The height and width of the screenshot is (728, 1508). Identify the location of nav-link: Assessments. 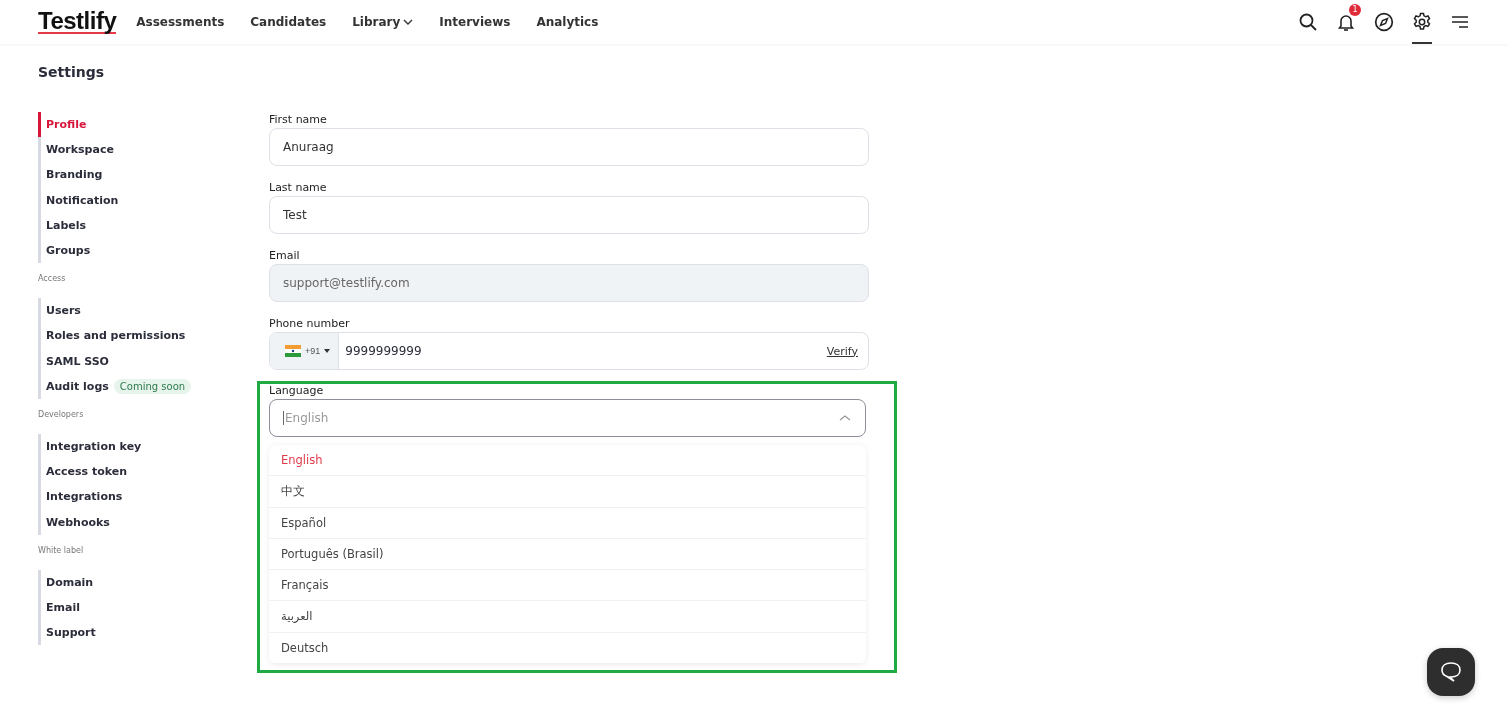
(180, 22).